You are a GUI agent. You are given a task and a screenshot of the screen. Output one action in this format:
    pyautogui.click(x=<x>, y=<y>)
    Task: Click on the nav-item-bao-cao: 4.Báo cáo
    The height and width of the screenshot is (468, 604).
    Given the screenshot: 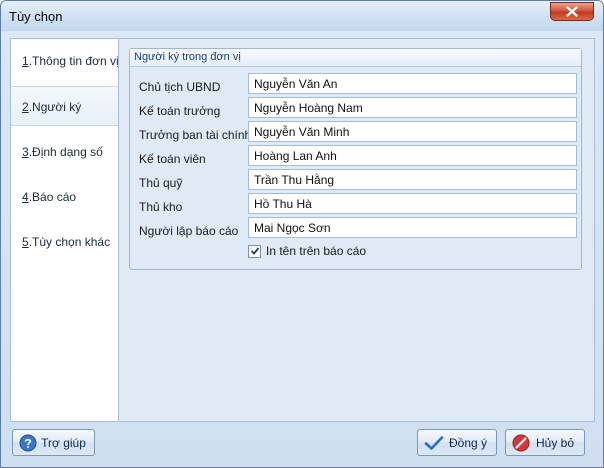 What is the action you would take?
    pyautogui.click(x=65, y=197)
    